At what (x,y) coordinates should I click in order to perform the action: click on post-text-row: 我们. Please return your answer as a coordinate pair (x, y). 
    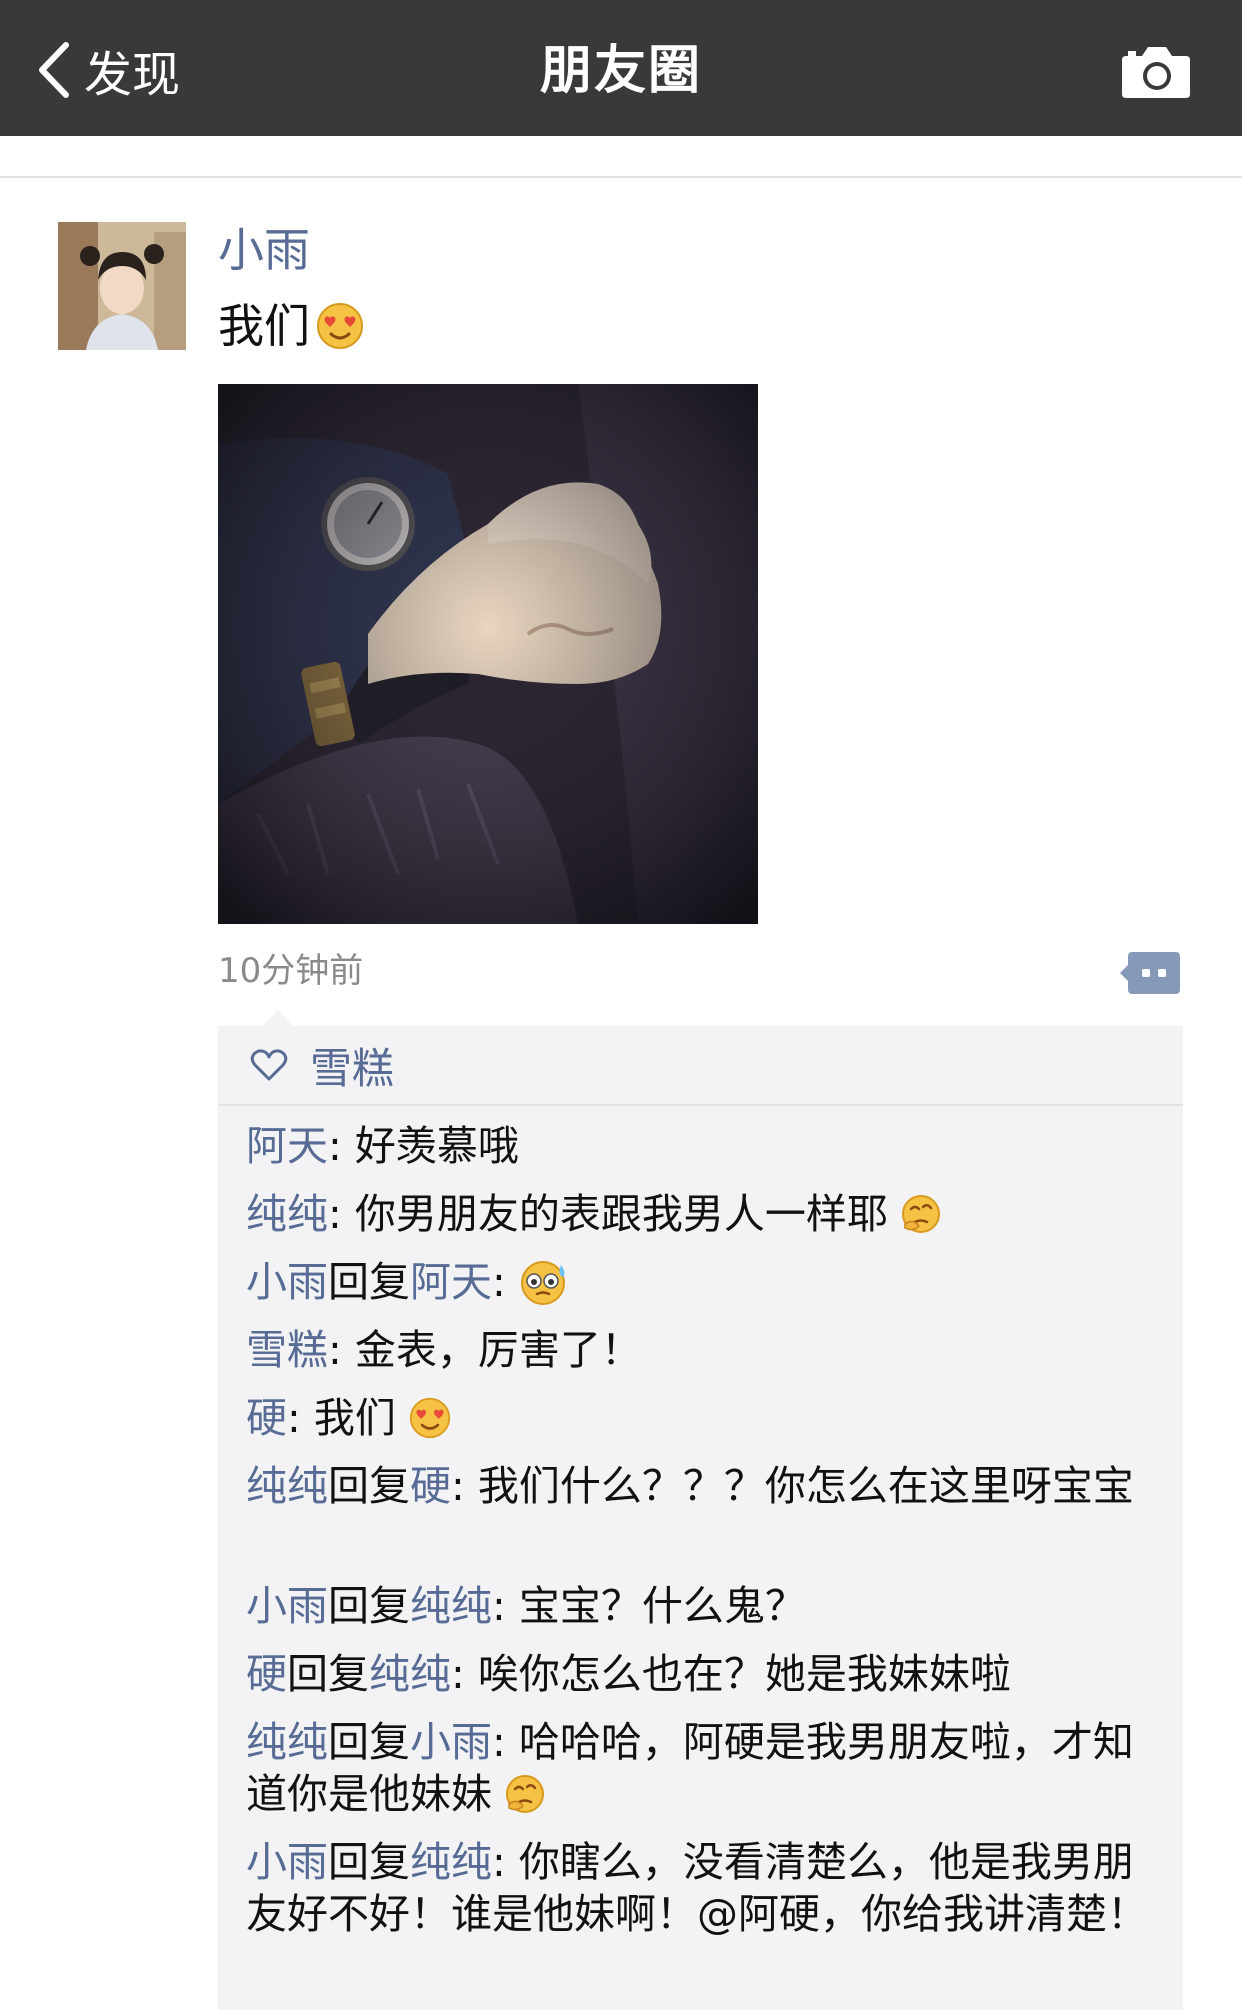
    Looking at the image, I should click on (291, 326).